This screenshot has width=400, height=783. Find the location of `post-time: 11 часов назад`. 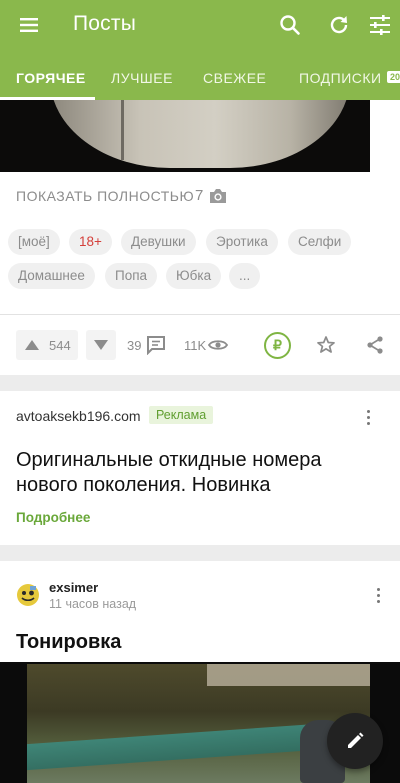

post-time: 11 часов назад is located at coordinates (93, 604).